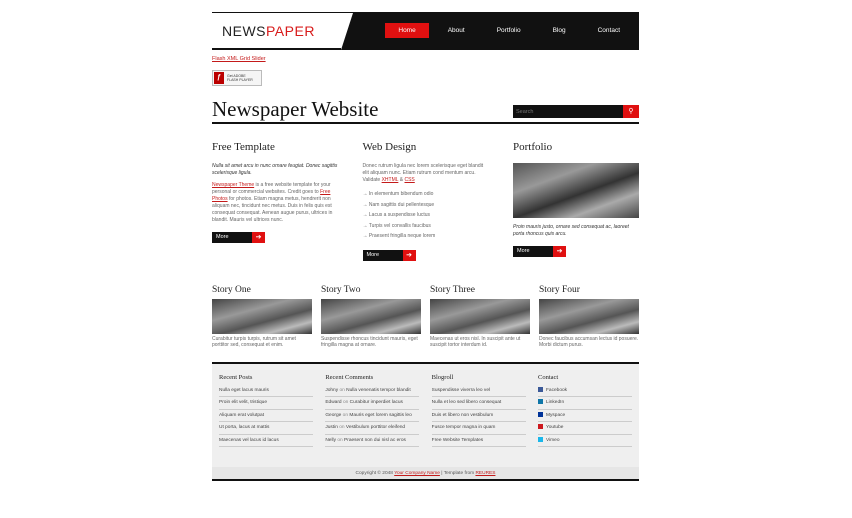  What do you see at coordinates (478, 416) in the screenshot?
I see `blogroll-link: Duis et libero non vestibulum` at bounding box center [478, 416].